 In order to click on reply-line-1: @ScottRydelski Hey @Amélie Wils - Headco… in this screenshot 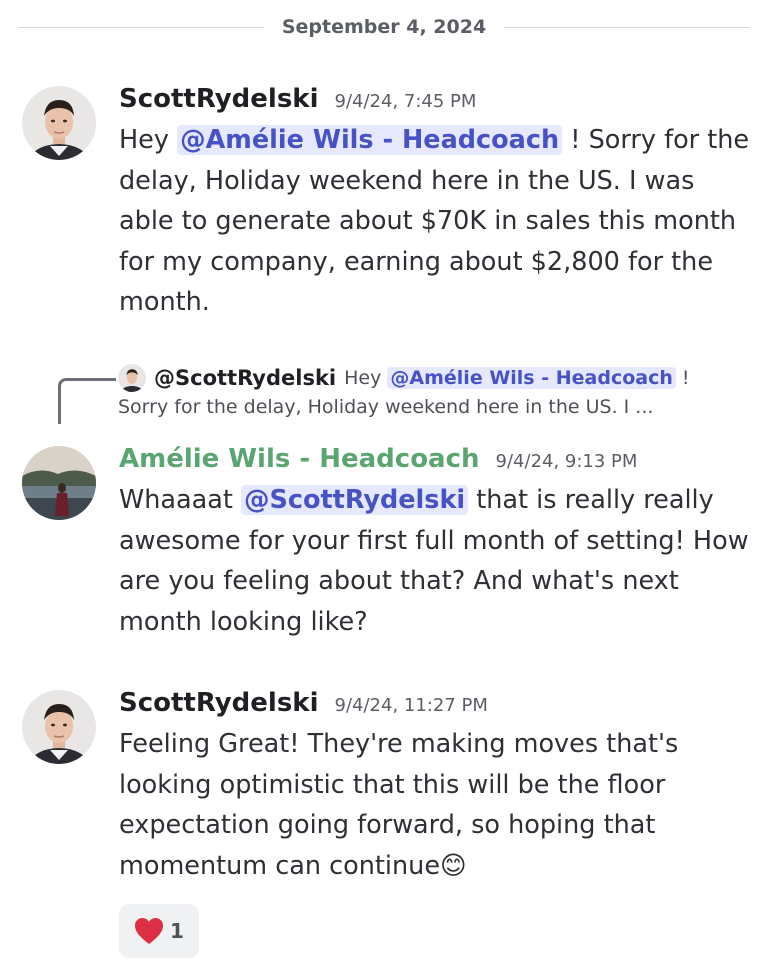, I will do `click(404, 378)`.